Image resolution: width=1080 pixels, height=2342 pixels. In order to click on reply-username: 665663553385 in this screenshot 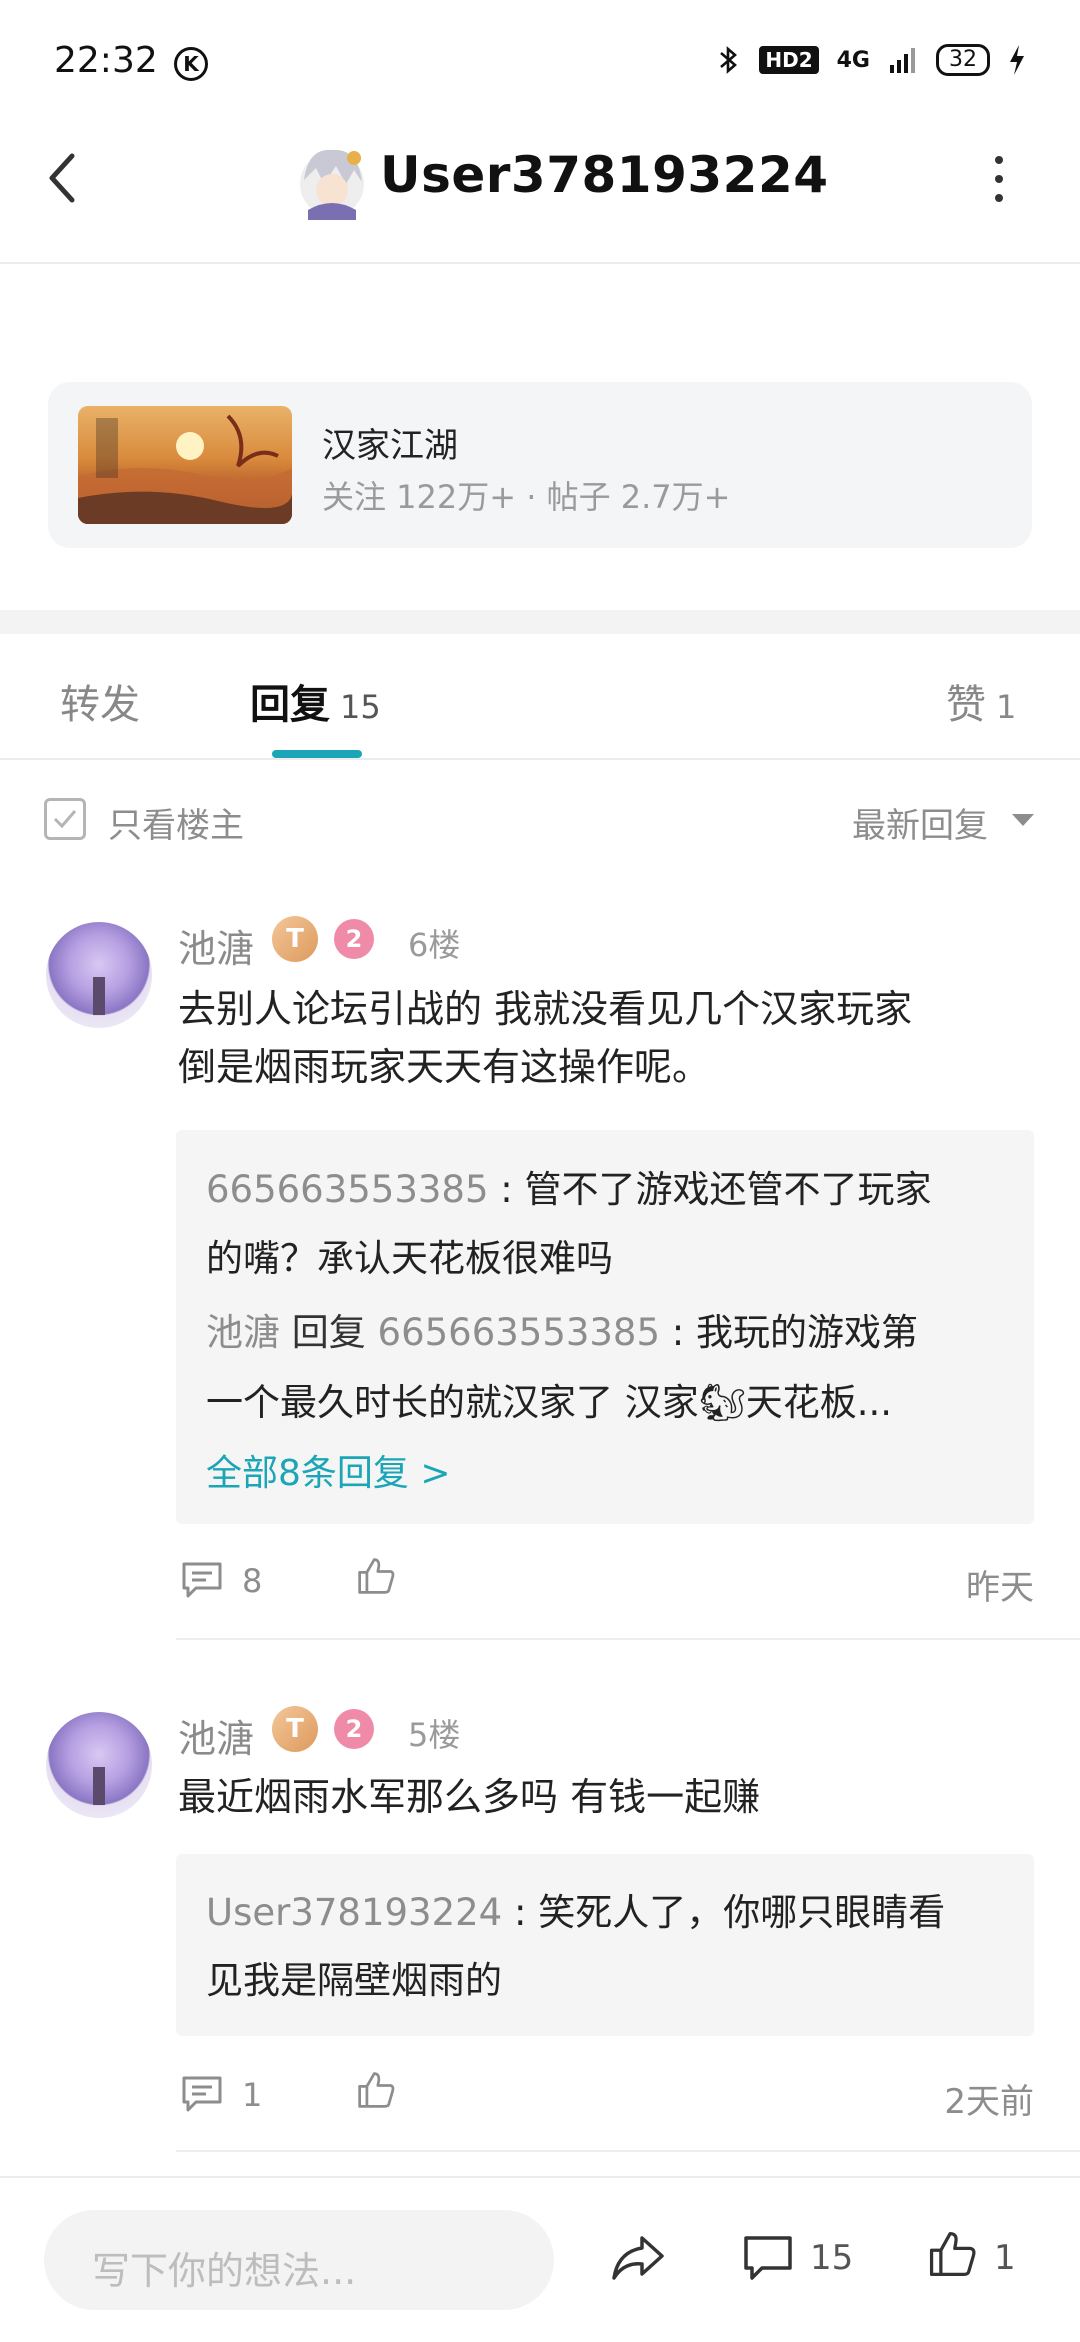, I will do `click(347, 1189)`.